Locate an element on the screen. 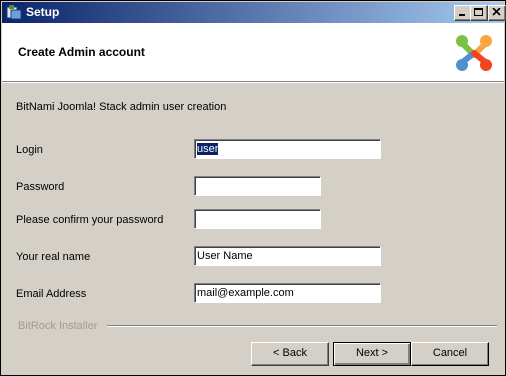 Image resolution: width=506 pixels, height=376 pixels. minimize-icon is located at coordinates (462, 15).